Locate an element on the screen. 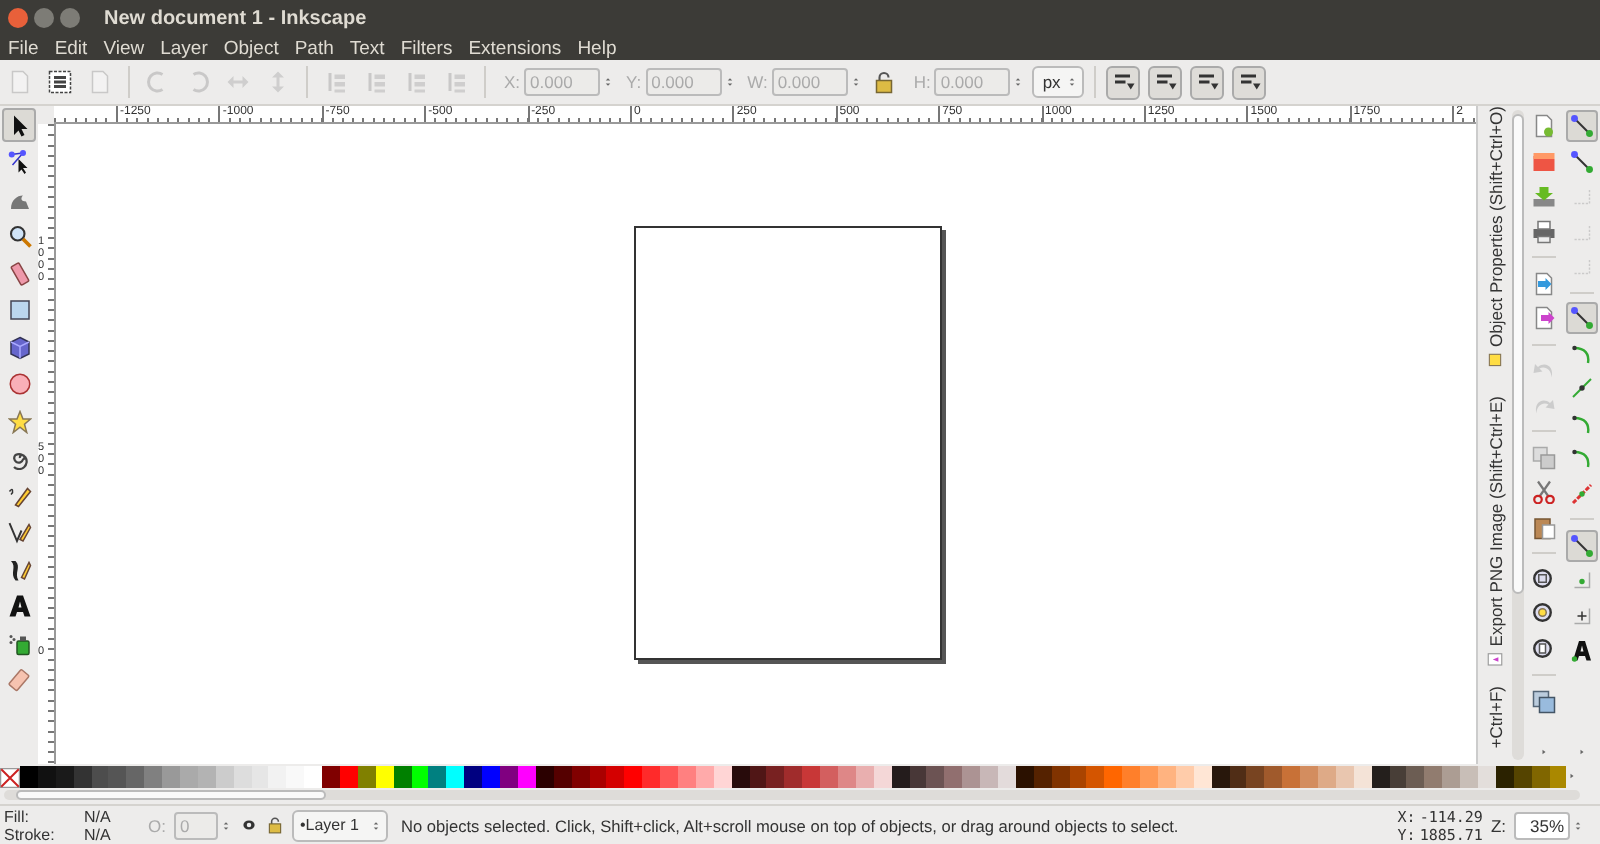  field-label: Y: is located at coordinates (634, 82).